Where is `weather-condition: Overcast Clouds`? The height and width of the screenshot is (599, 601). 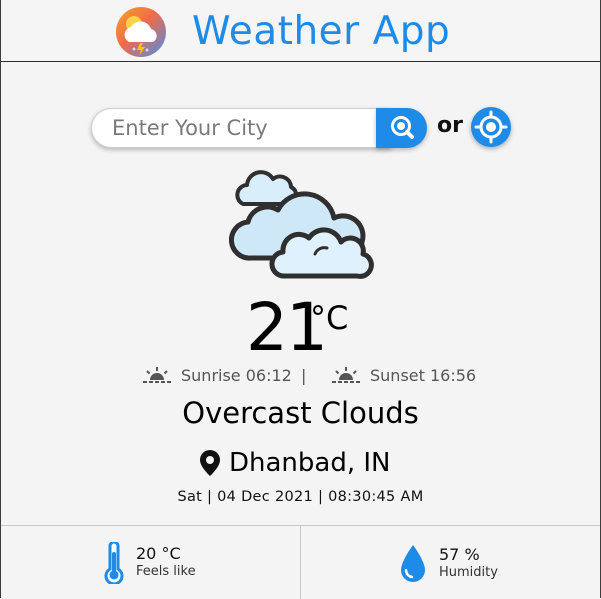 weather-condition: Overcast Clouds is located at coordinates (300, 413).